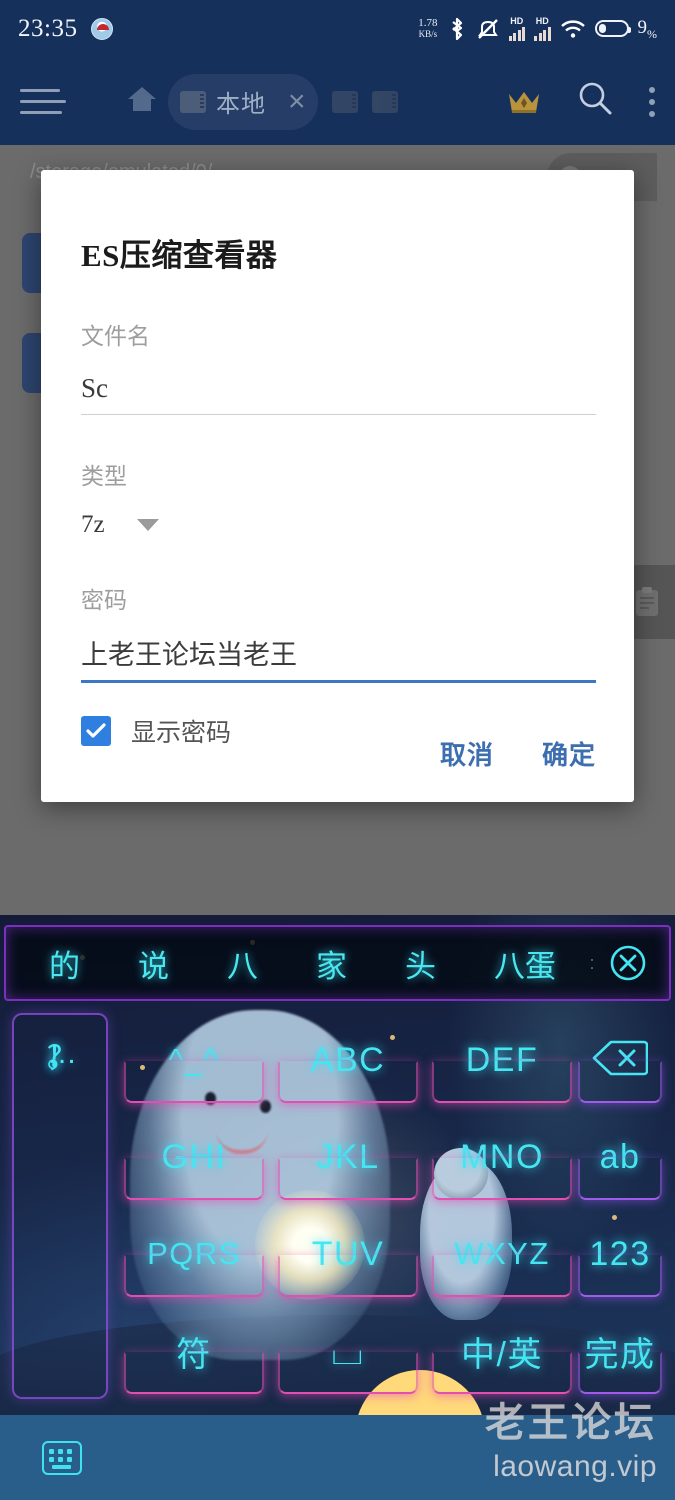 This screenshot has height=1500, width=675. What do you see at coordinates (337, 29) in the screenshot?
I see `status-bar: 23:35 1.78 KB/s HD HD 9%` at bounding box center [337, 29].